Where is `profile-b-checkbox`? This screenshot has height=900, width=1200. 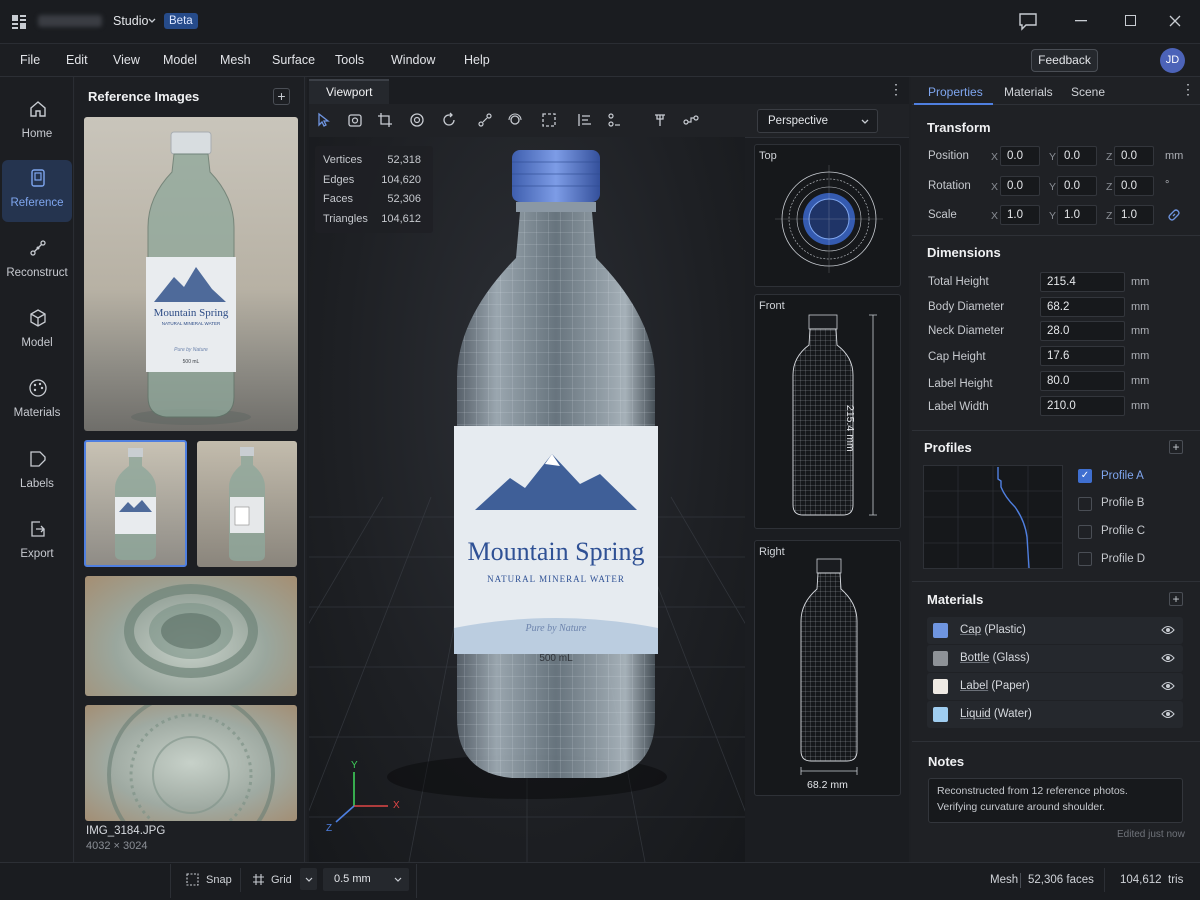 profile-b-checkbox is located at coordinates (1085, 504).